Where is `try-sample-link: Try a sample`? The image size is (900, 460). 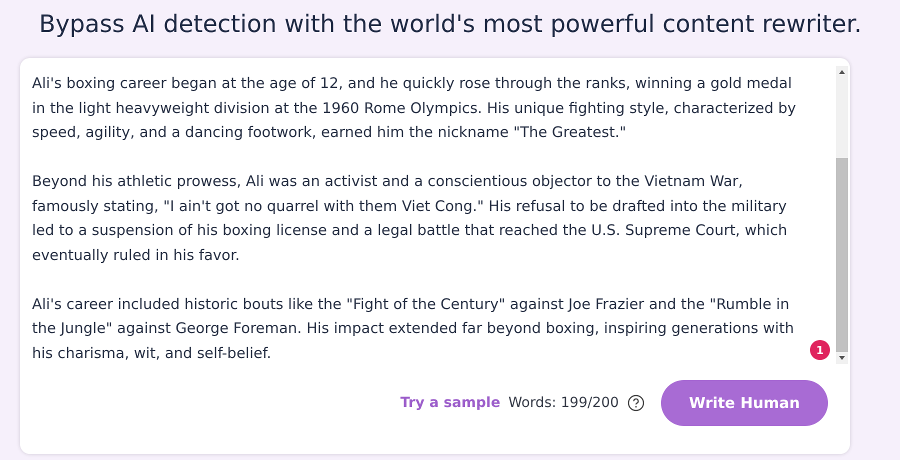
try-sample-link: Try a sample is located at coordinates (450, 403).